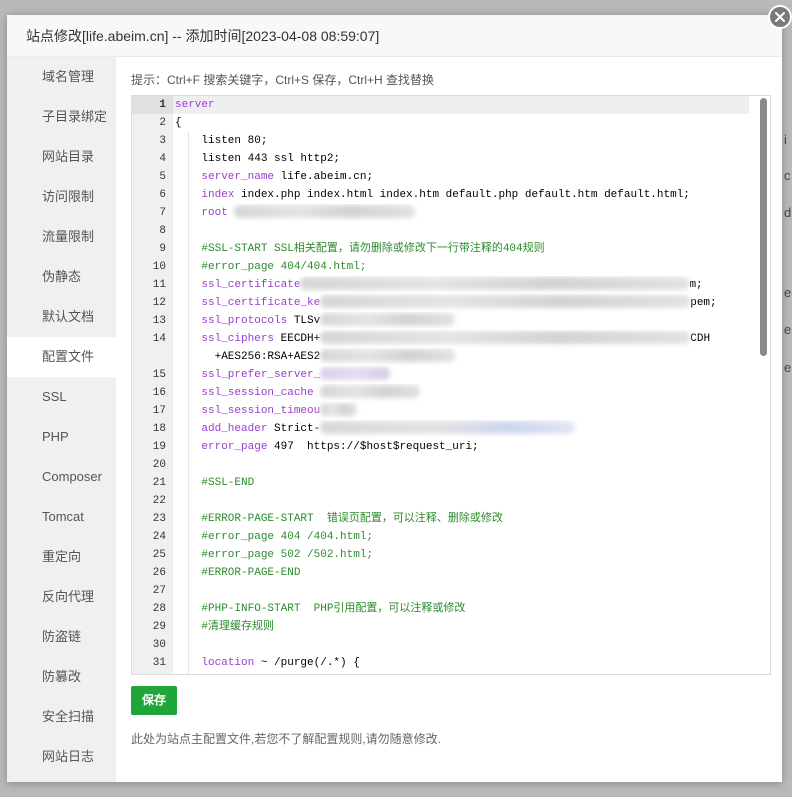 This screenshot has width=792, height=797. Describe the element at coordinates (61, 717) in the screenshot. I see `sidebar-item-security-scan: 安全扫描` at that location.